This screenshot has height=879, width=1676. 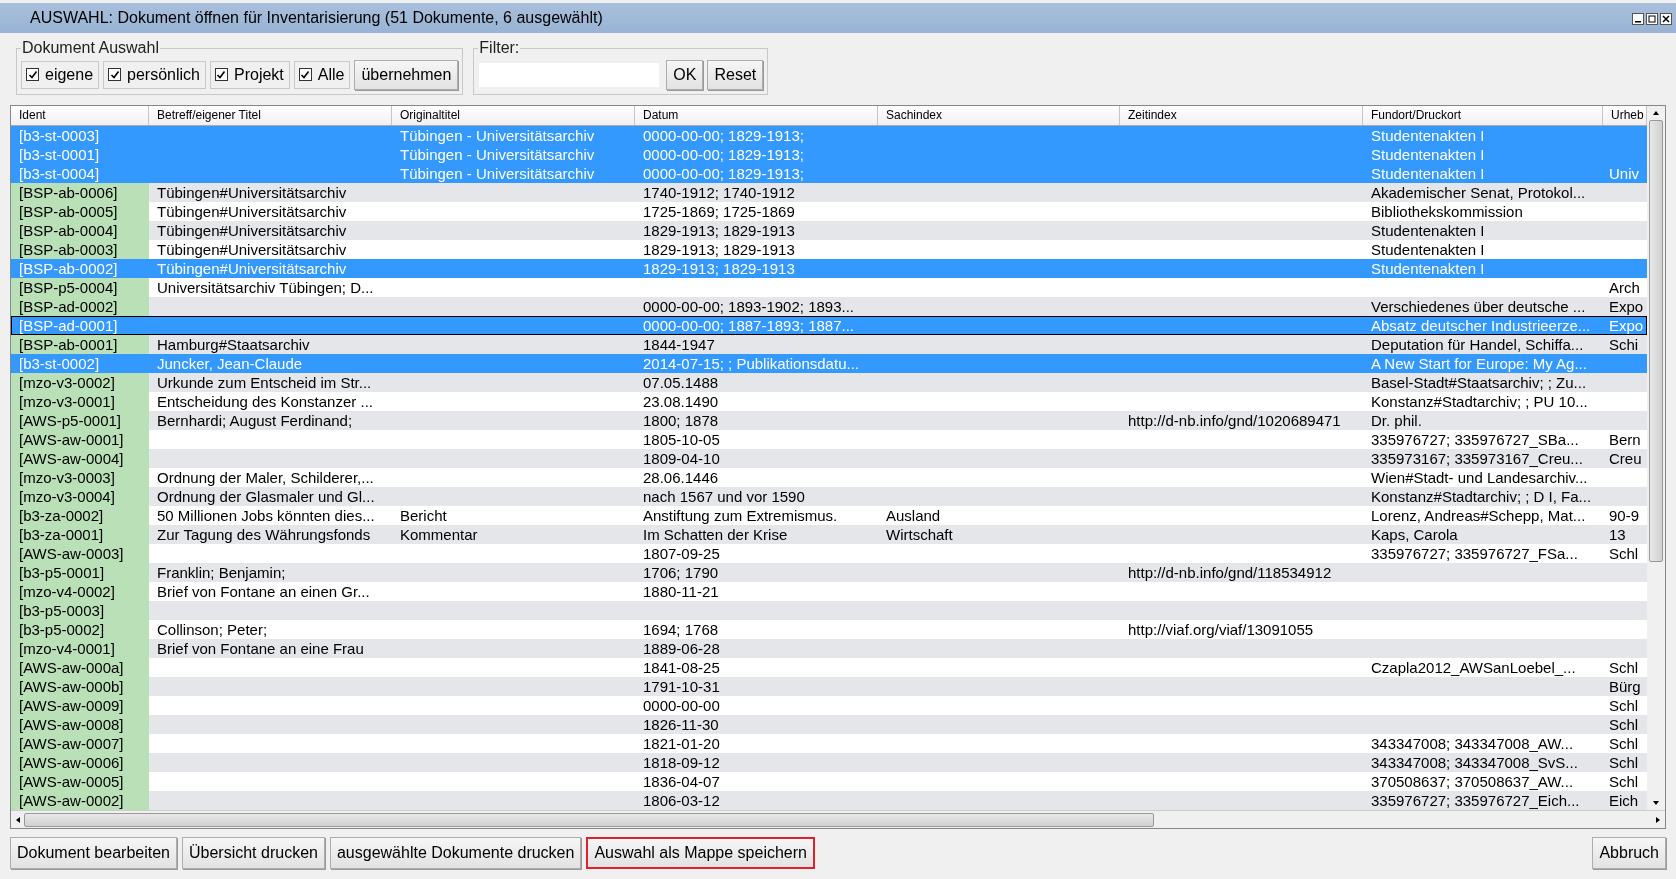 I want to click on table-cell: 0000-00-00; 1829-1913;, so click(x=723, y=135).